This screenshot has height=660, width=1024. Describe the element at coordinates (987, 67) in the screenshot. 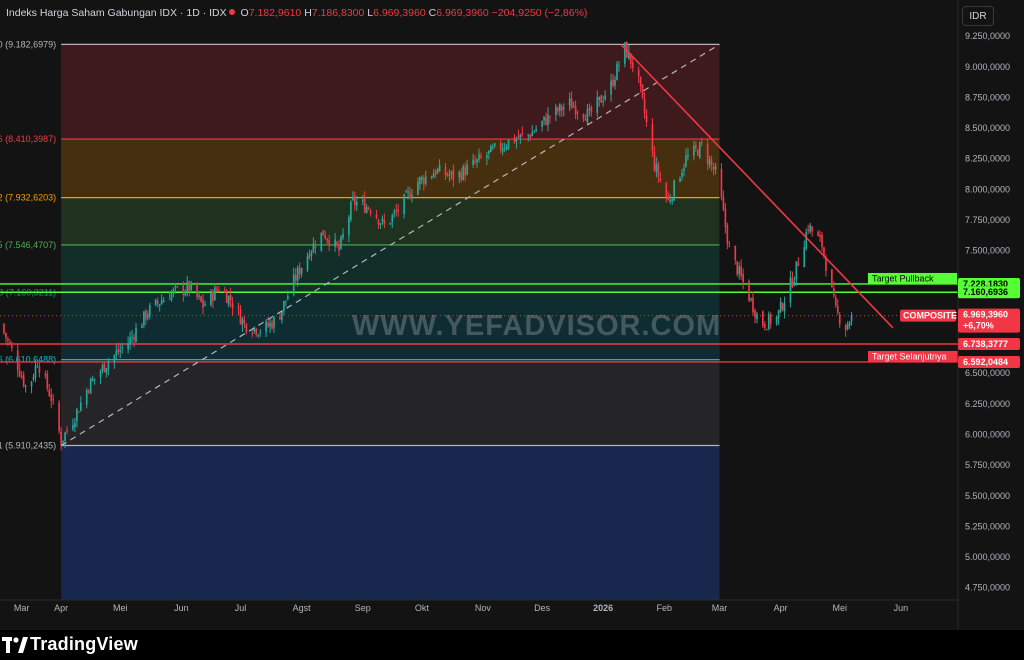

I see `price-tick-label: 9.000,0000` at that location.